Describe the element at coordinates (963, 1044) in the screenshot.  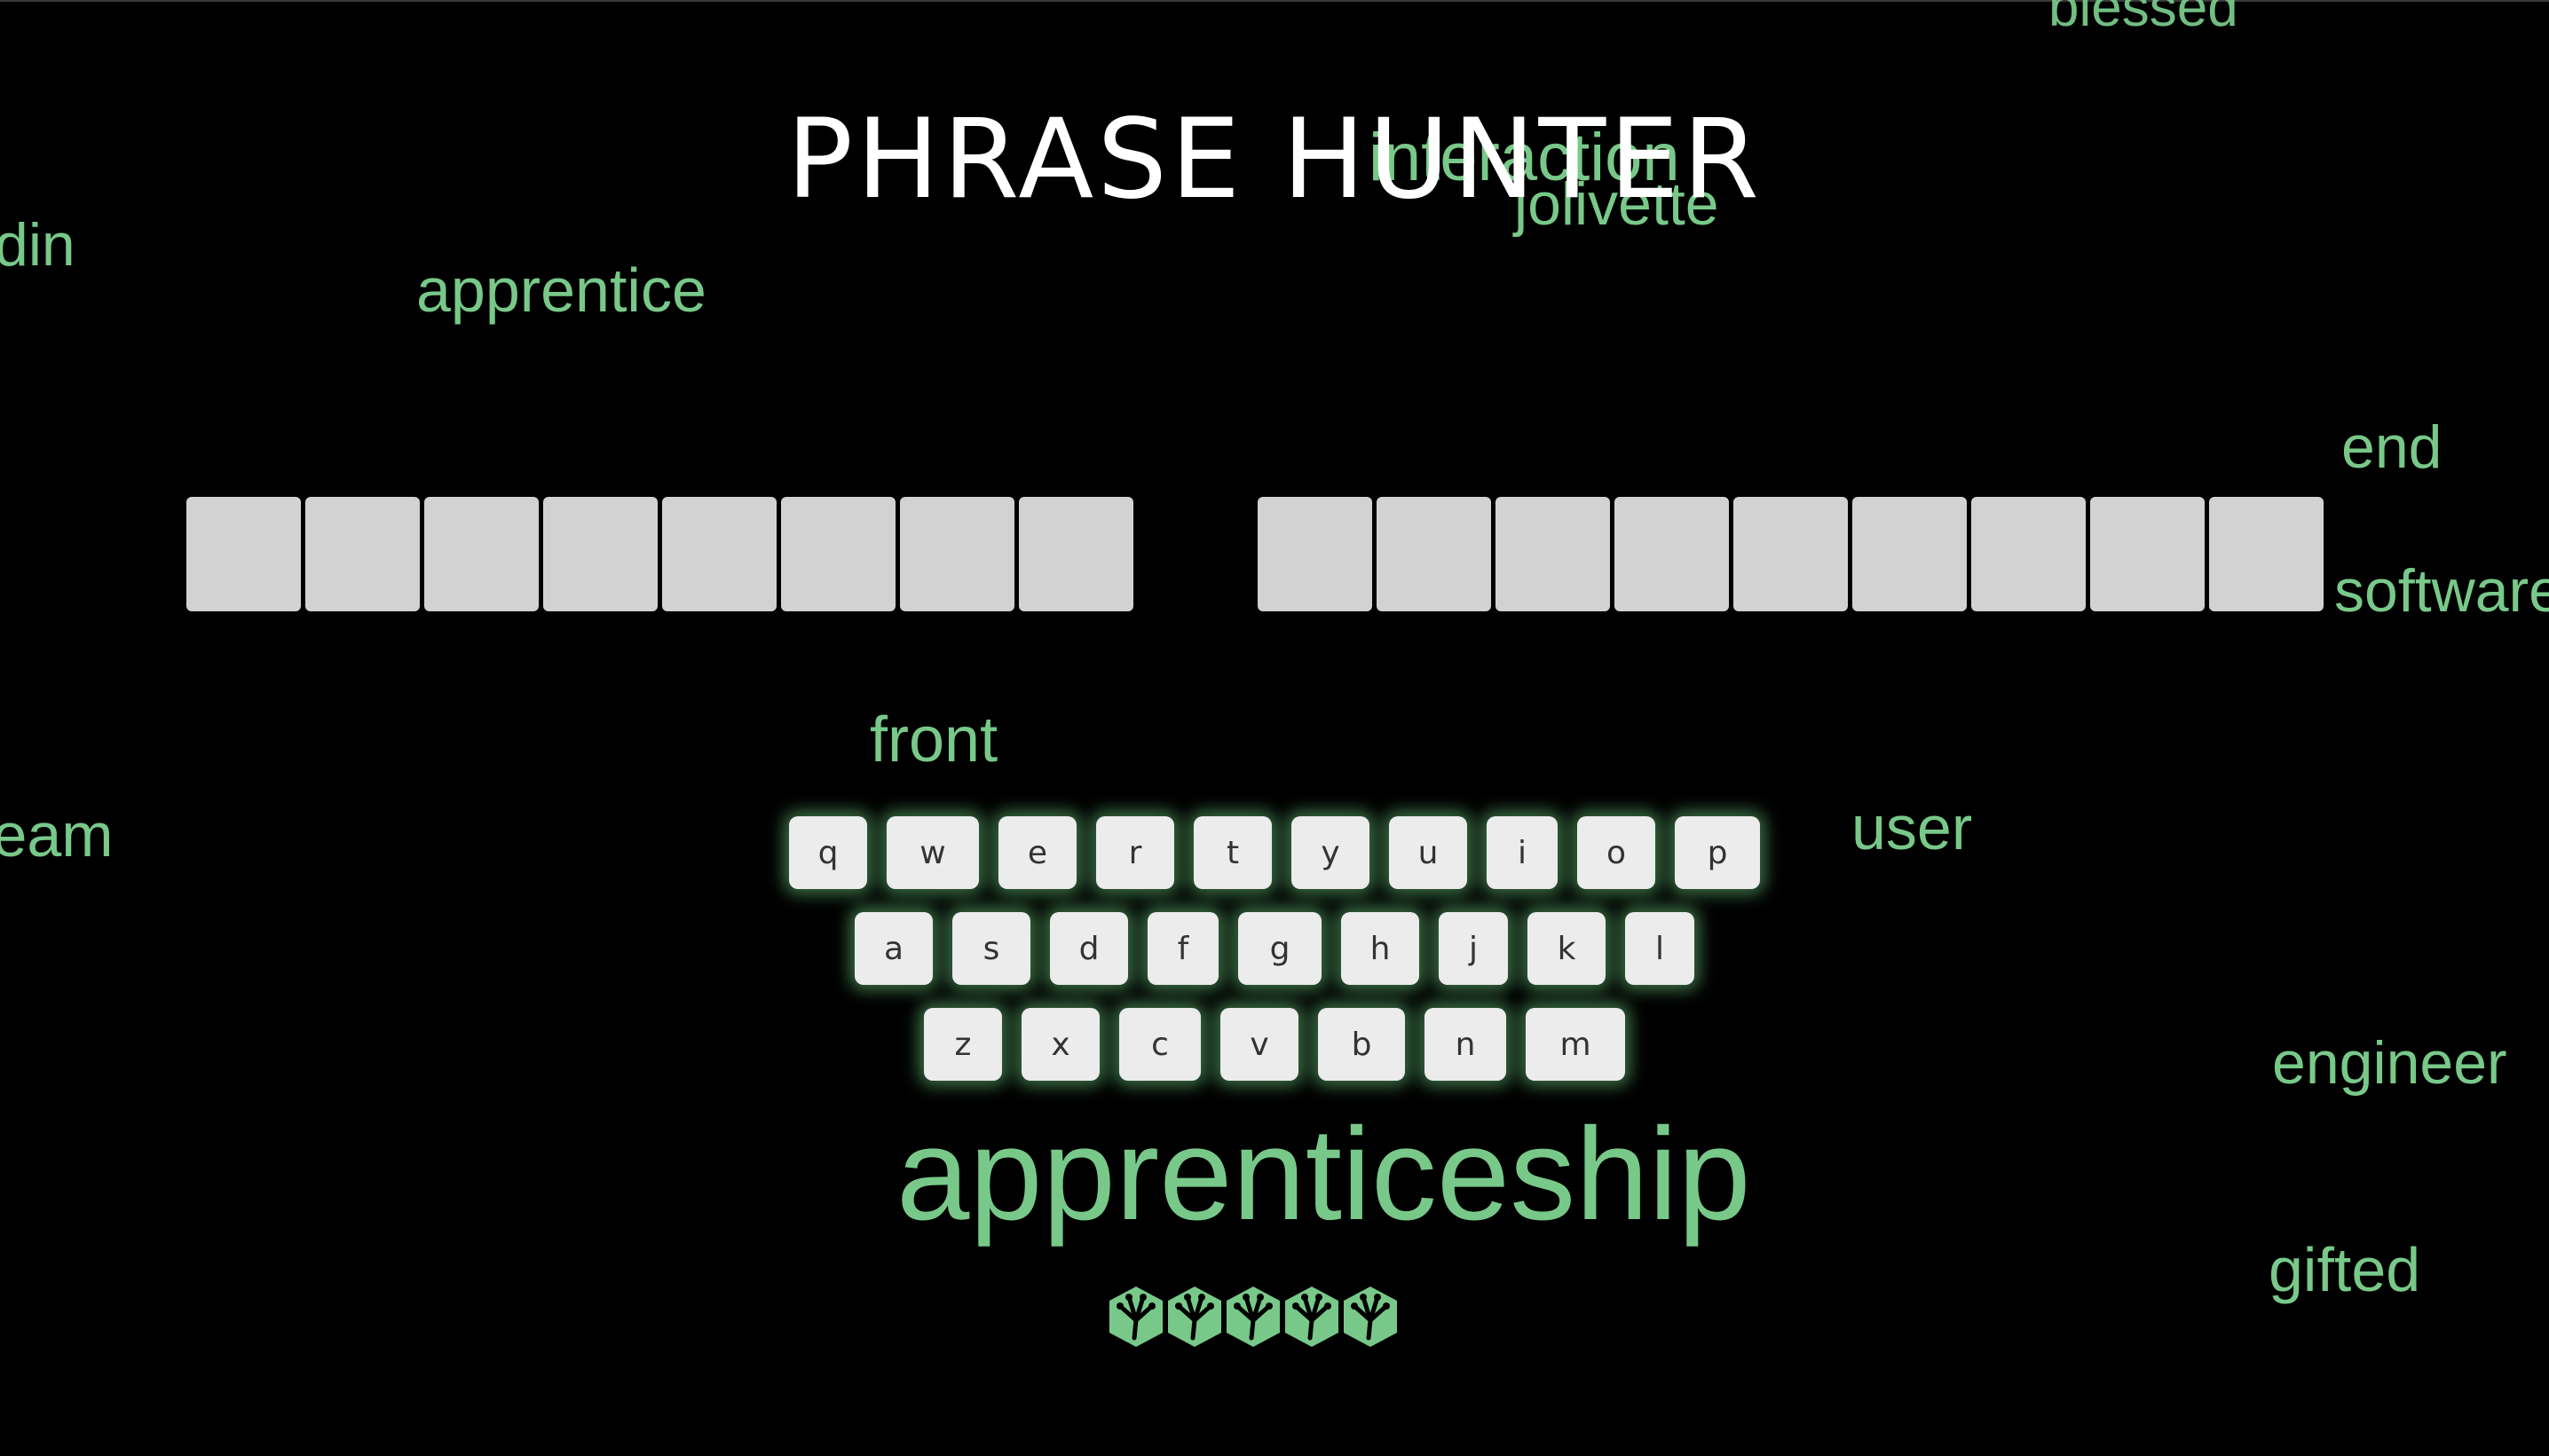
I see `key-z: z` at that location.